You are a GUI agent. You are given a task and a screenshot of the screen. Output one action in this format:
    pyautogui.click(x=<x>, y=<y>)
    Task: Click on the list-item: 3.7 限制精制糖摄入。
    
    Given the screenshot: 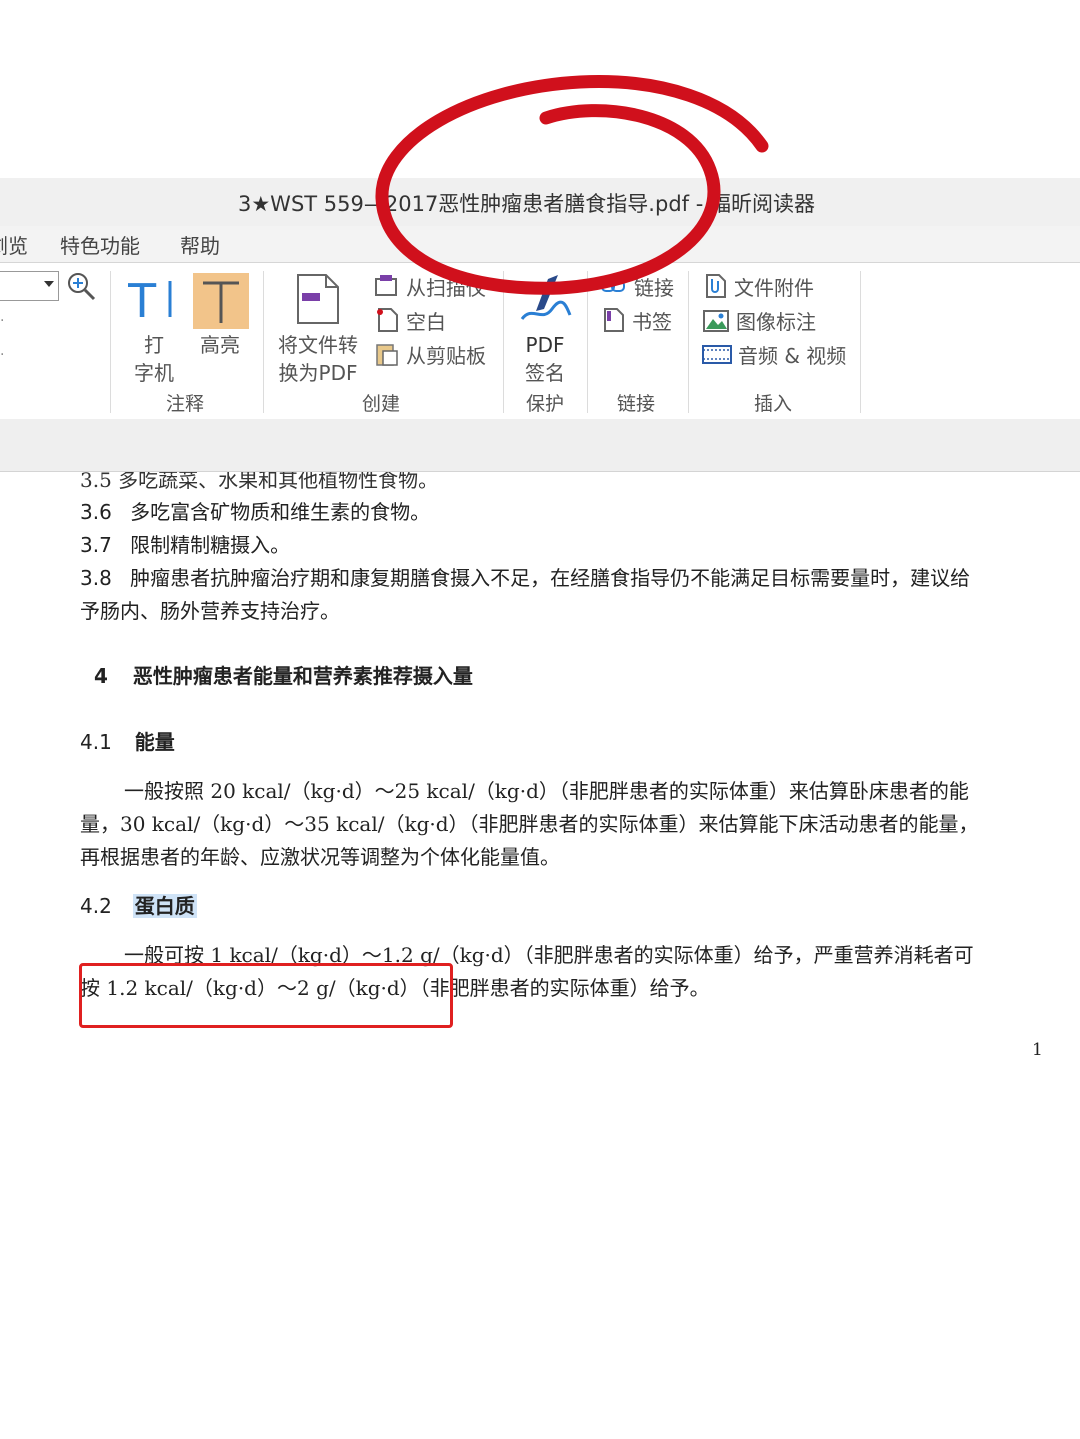 What is the action you would take?
    pyautogui.click(x=185, y=543)
    